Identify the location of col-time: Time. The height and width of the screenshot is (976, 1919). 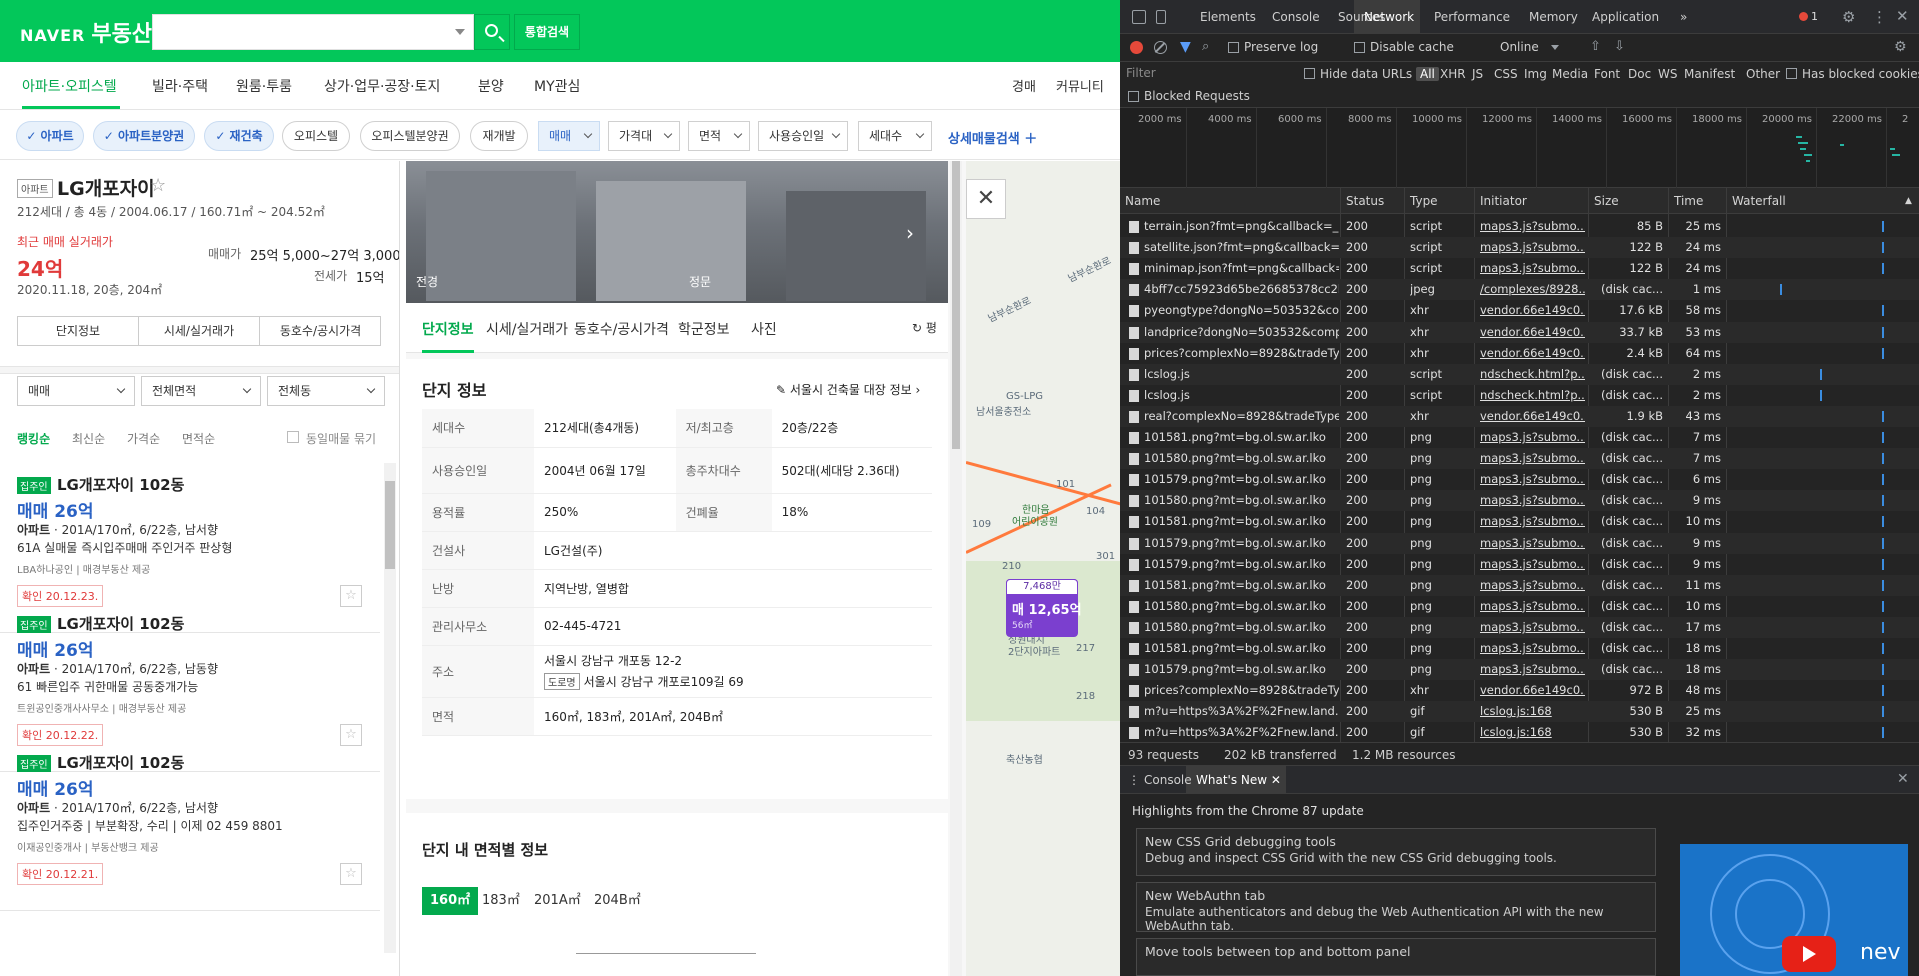
(1688, 201).